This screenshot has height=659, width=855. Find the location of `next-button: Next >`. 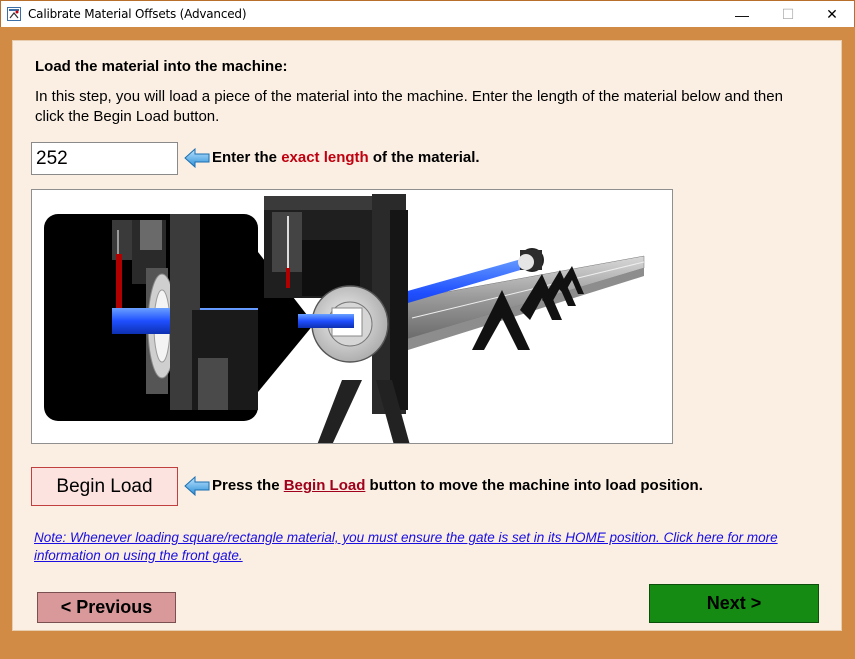

next-button: Next > is located at coordinates (734, 603).